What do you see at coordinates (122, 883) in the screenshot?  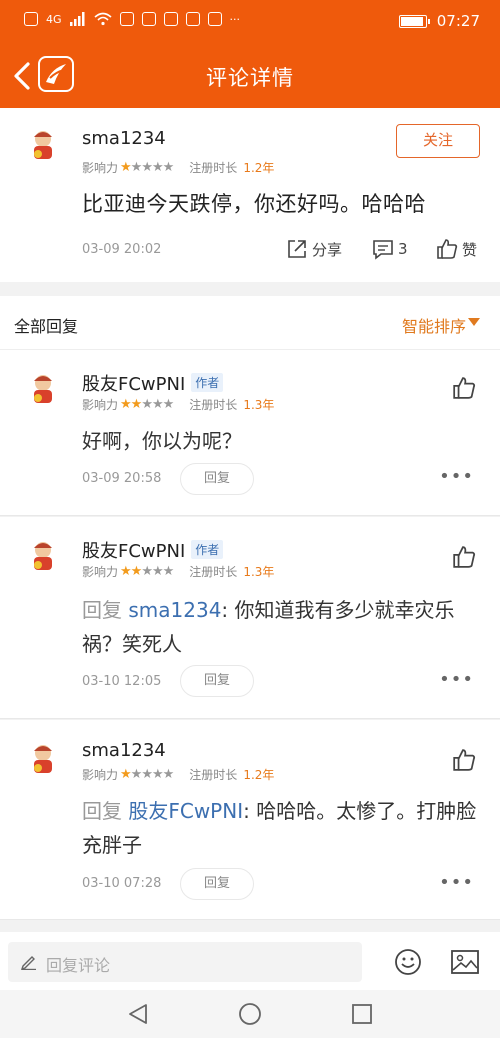 I see `reply-time: 03-10 07:28` at bounding box center [122, 883].